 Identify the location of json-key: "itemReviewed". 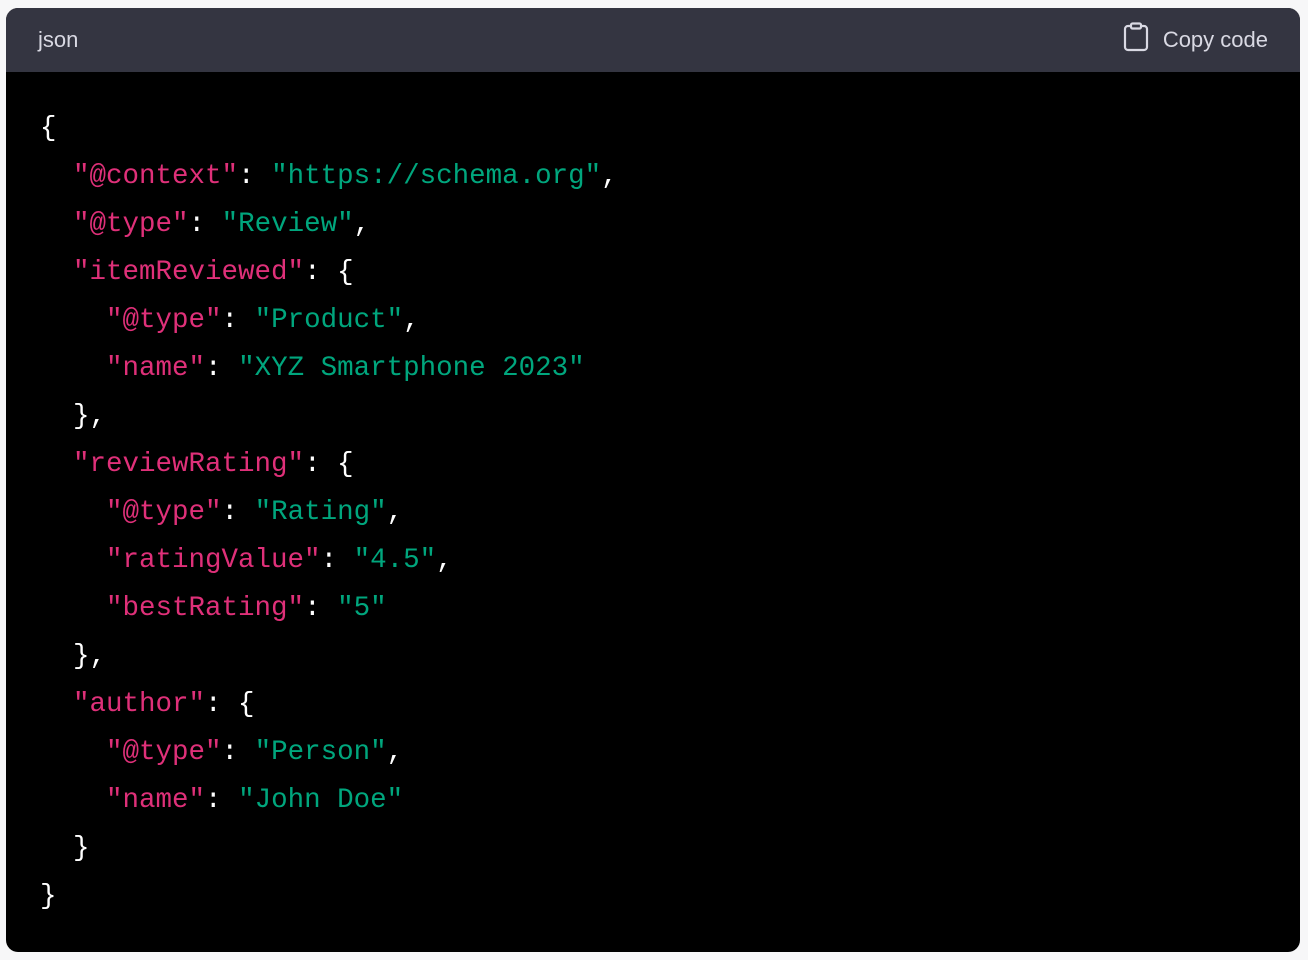
(189, 272).